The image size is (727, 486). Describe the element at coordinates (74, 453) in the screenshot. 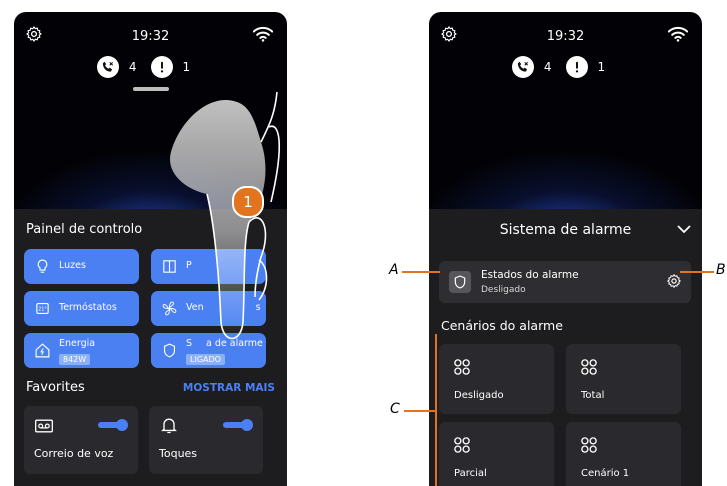

I see `favorite-label: Correio de voz` at that location.